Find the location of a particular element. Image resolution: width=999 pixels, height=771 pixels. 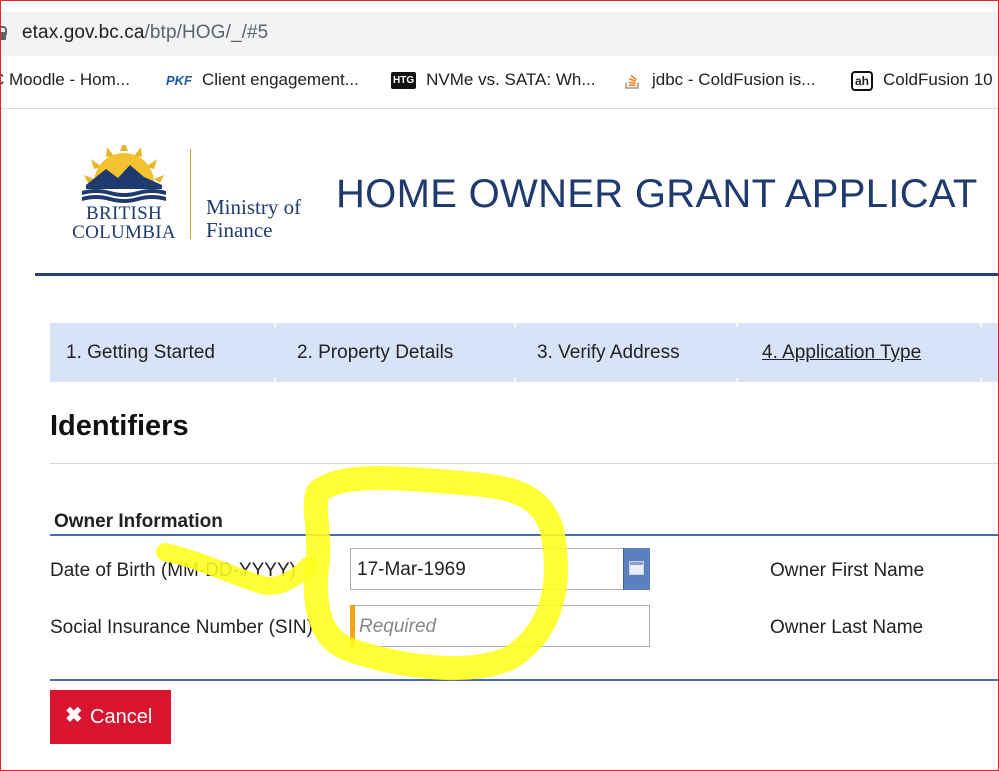

logo-divider is located at coordinates (190, 194).